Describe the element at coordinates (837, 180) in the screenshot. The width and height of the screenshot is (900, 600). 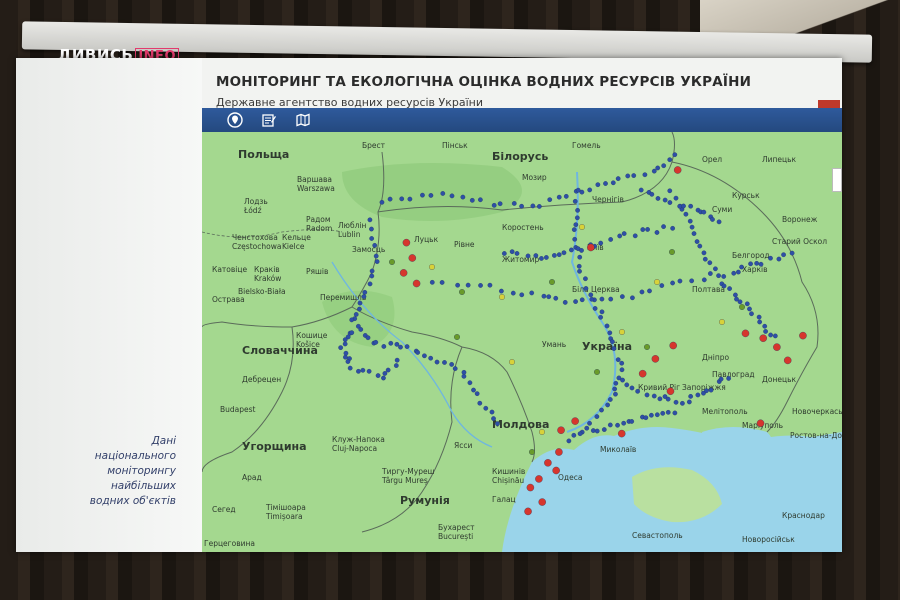
I see `map-scrollbar` at that location.